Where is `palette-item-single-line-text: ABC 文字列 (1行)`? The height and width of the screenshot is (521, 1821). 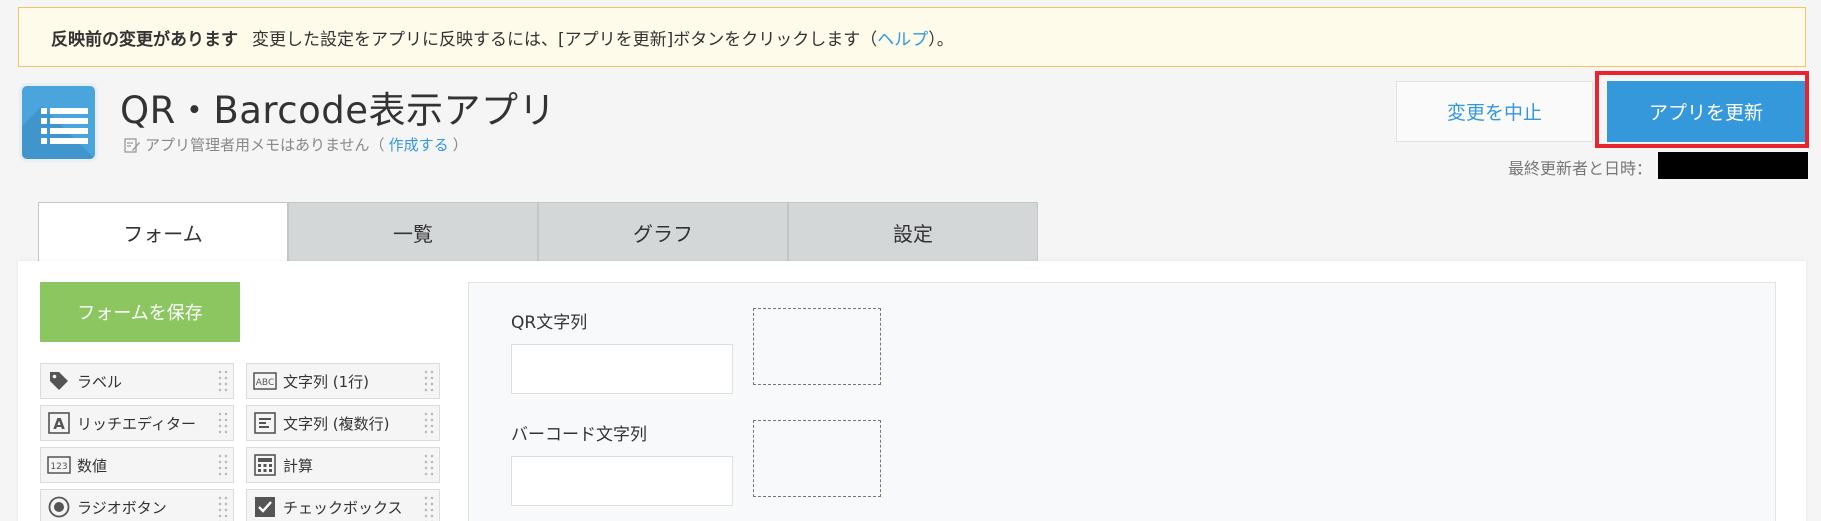 palette-item-single-line-text: ABC 文字列 (1行) is located at coordinates (343, 381).